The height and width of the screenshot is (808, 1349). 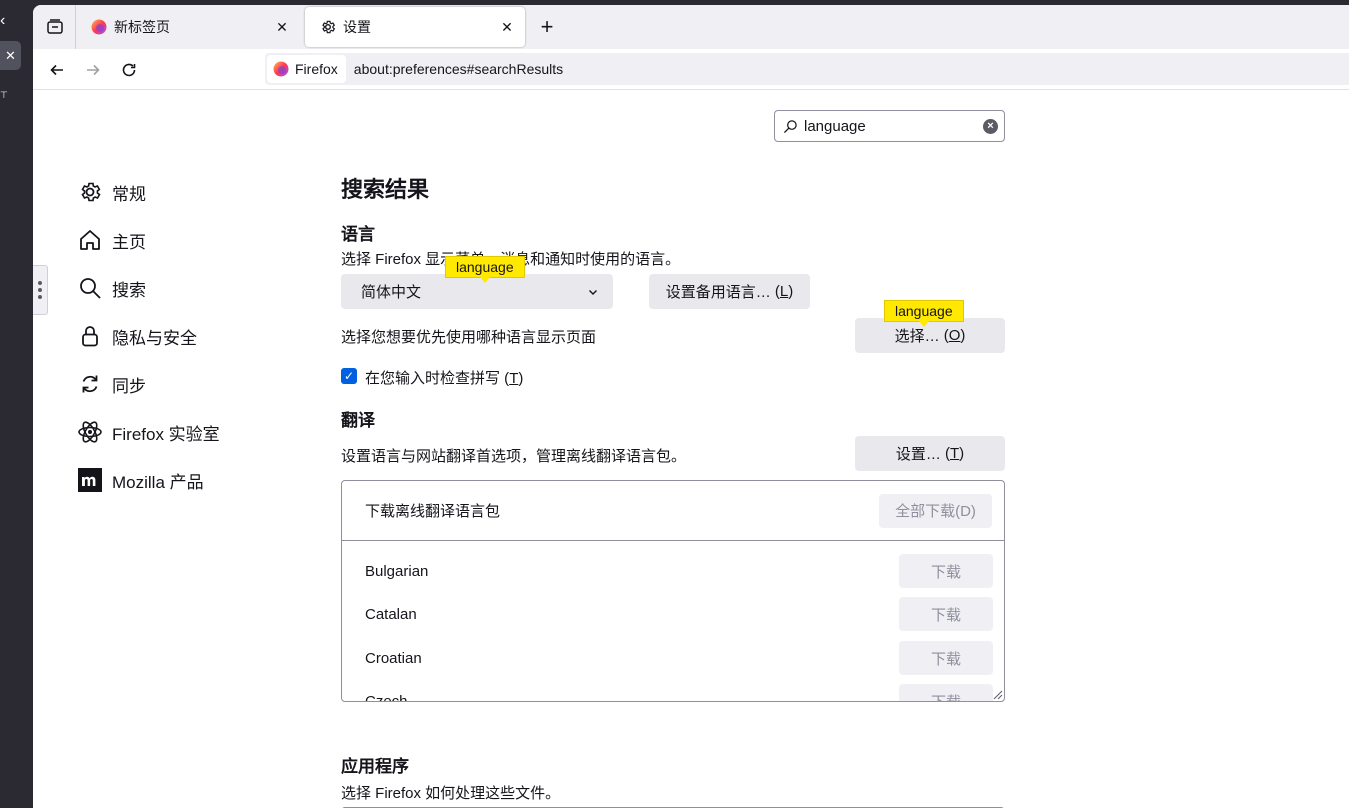 What do you see at coordinates (593, 292) in the screenshot?
I see `chevron-down-icon` at bounding box center [593, 292].